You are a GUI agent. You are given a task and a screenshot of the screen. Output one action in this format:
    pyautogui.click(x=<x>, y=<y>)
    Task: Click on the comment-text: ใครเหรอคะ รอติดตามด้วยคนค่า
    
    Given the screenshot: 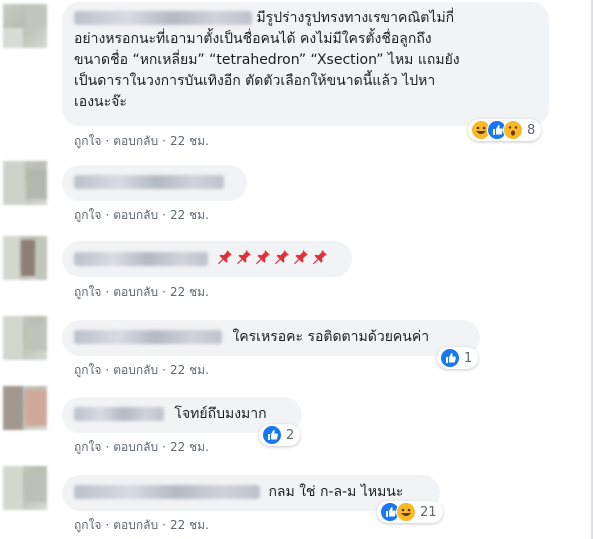 What is the action you would take?
    pyautogui.click(x=331, y=337)
    